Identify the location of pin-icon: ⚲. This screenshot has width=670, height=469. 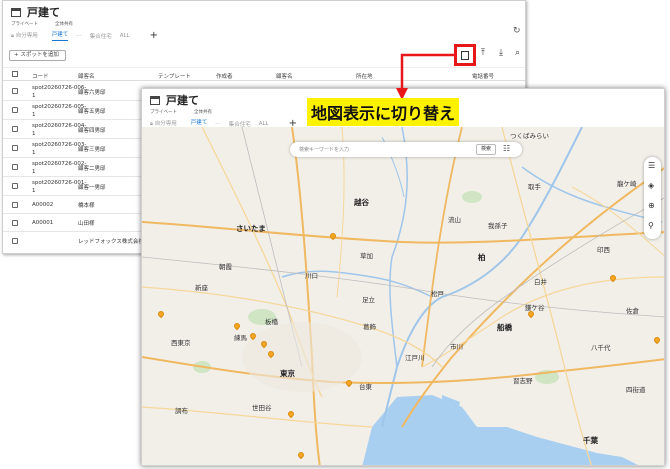
(651, 226).